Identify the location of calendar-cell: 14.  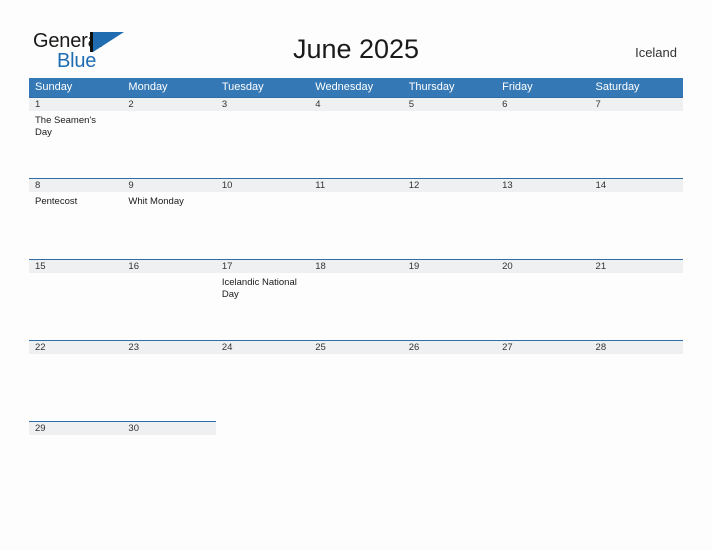
(636, 218).